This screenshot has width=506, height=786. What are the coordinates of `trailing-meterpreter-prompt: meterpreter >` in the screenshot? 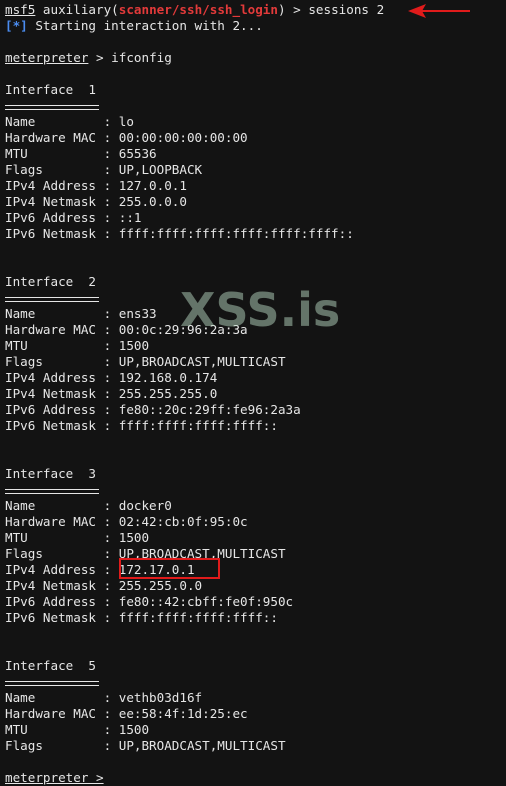 It's located at (54, 777).